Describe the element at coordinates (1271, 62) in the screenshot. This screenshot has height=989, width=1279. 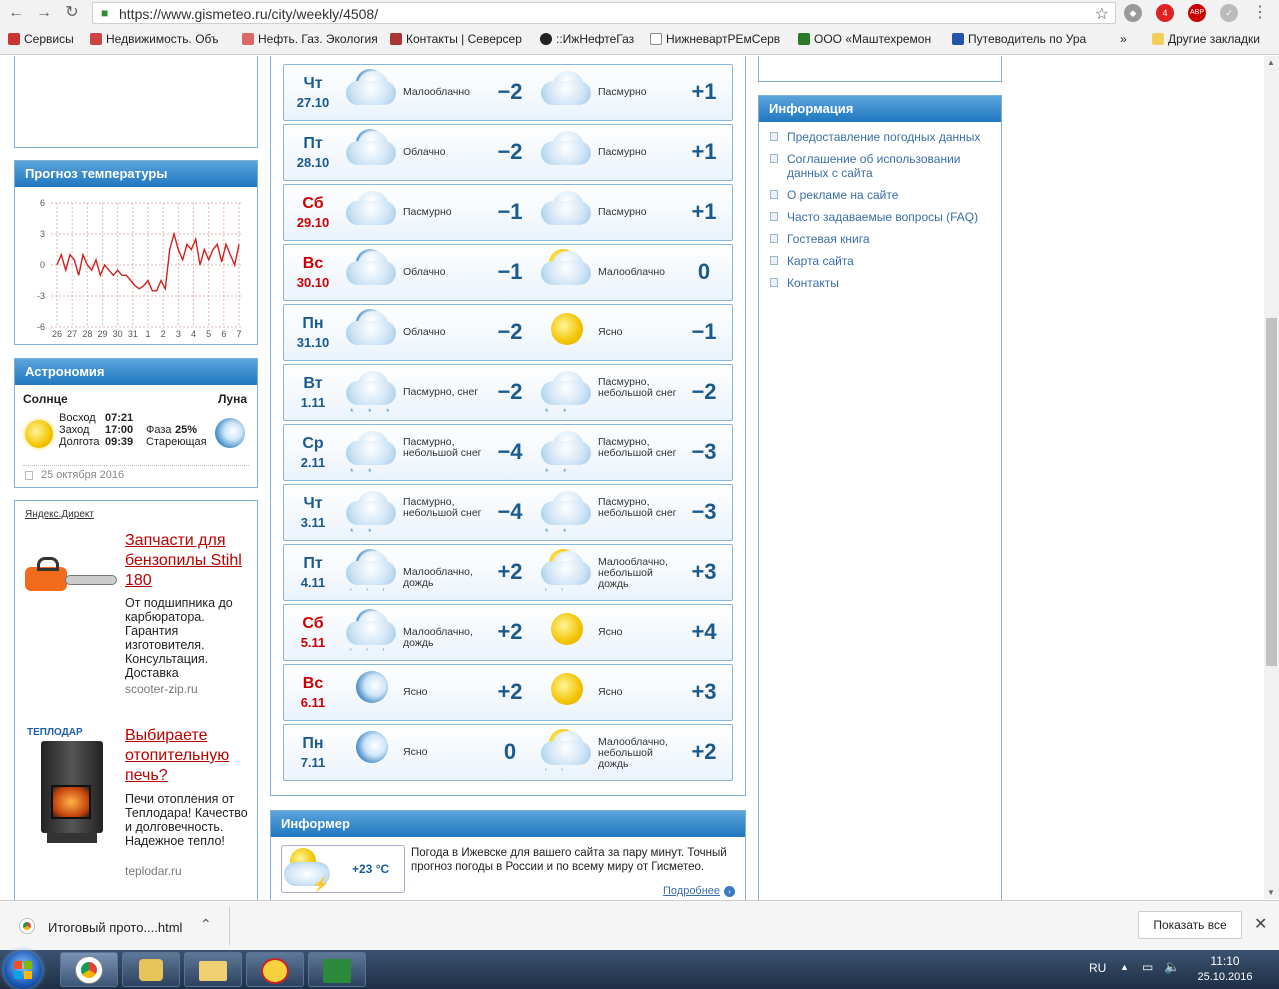
I see `scroll-up-icon: ▲` at that location.